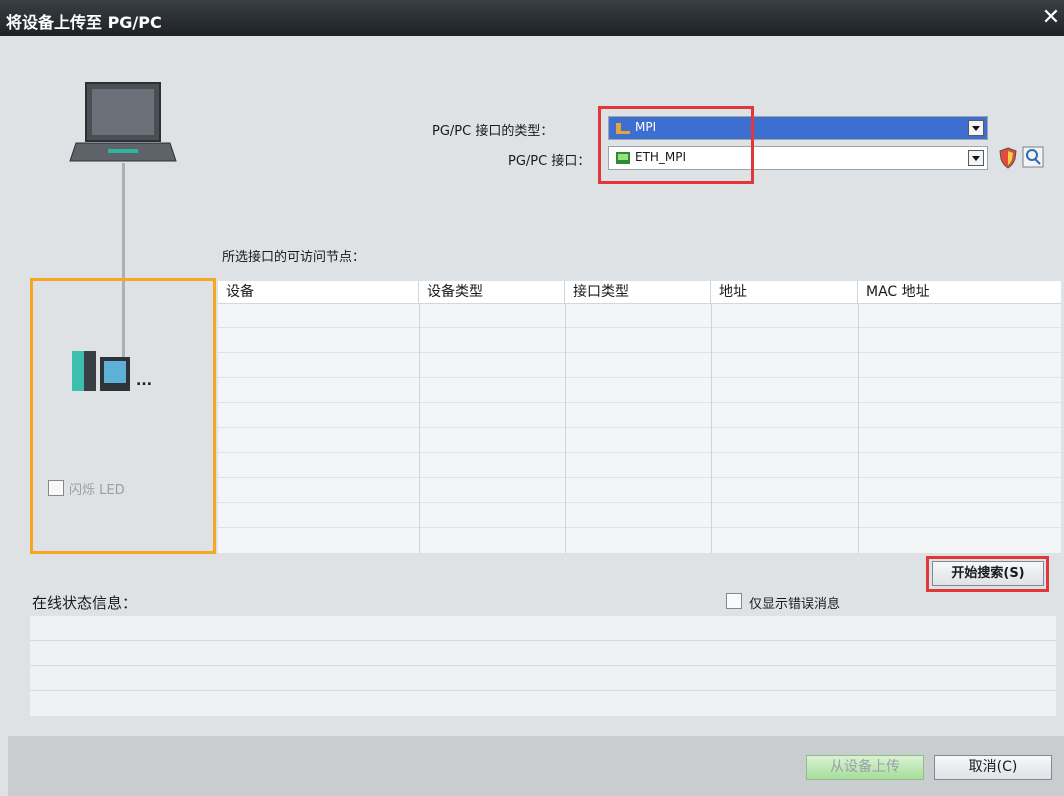 Image resolution: width=1064 pixels, height=796 pixels. Describe the element at coordinates (734, 601) in the screenshot. I see `errors-only-checkbox` at that location.